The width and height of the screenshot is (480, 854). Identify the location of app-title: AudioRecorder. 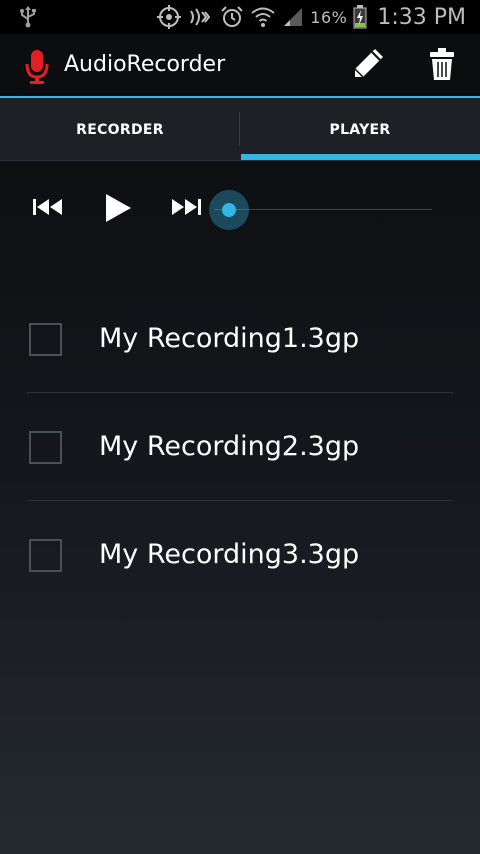
(145, 64).